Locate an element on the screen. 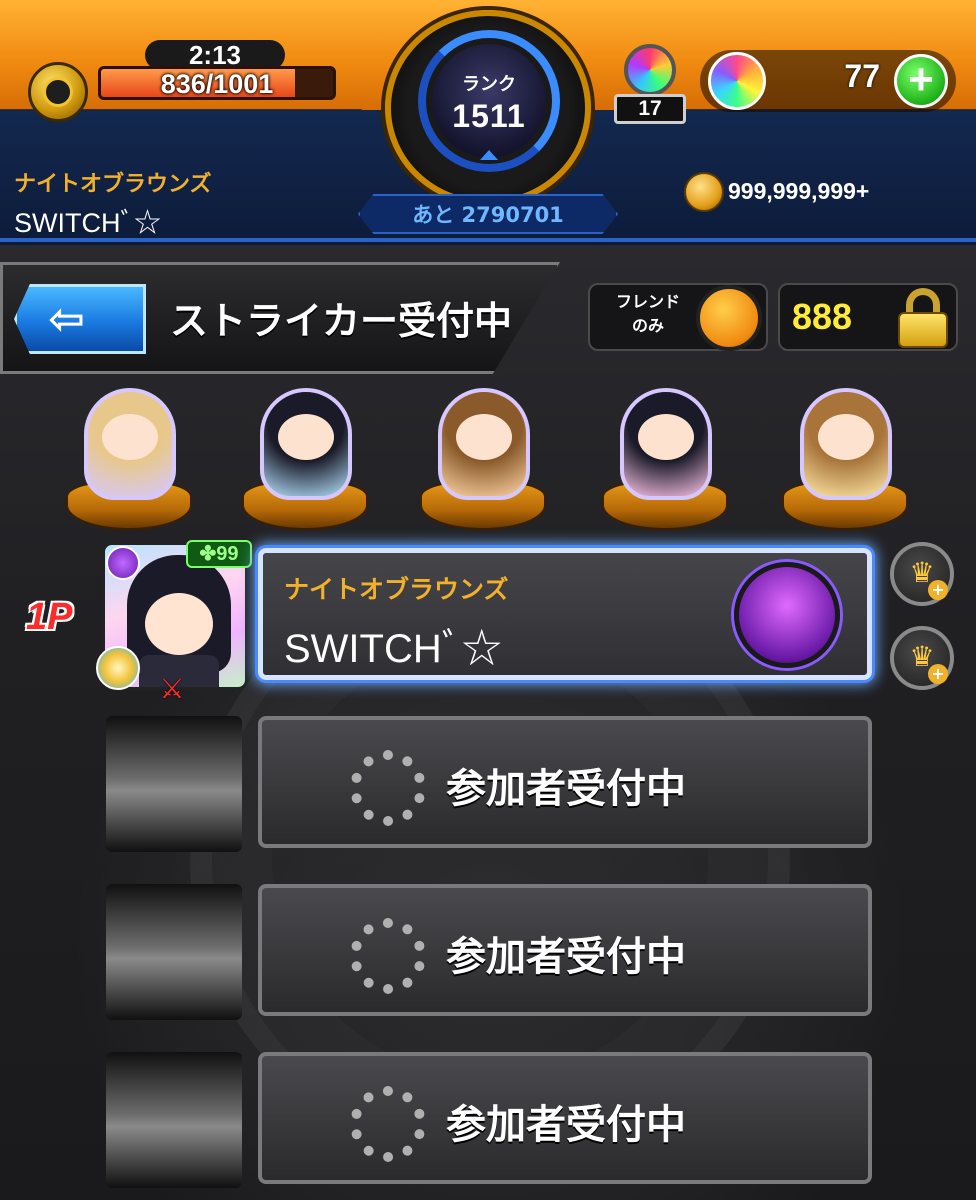  rank-next-exp: あと 2790701 is located at coordinates (488, 214).